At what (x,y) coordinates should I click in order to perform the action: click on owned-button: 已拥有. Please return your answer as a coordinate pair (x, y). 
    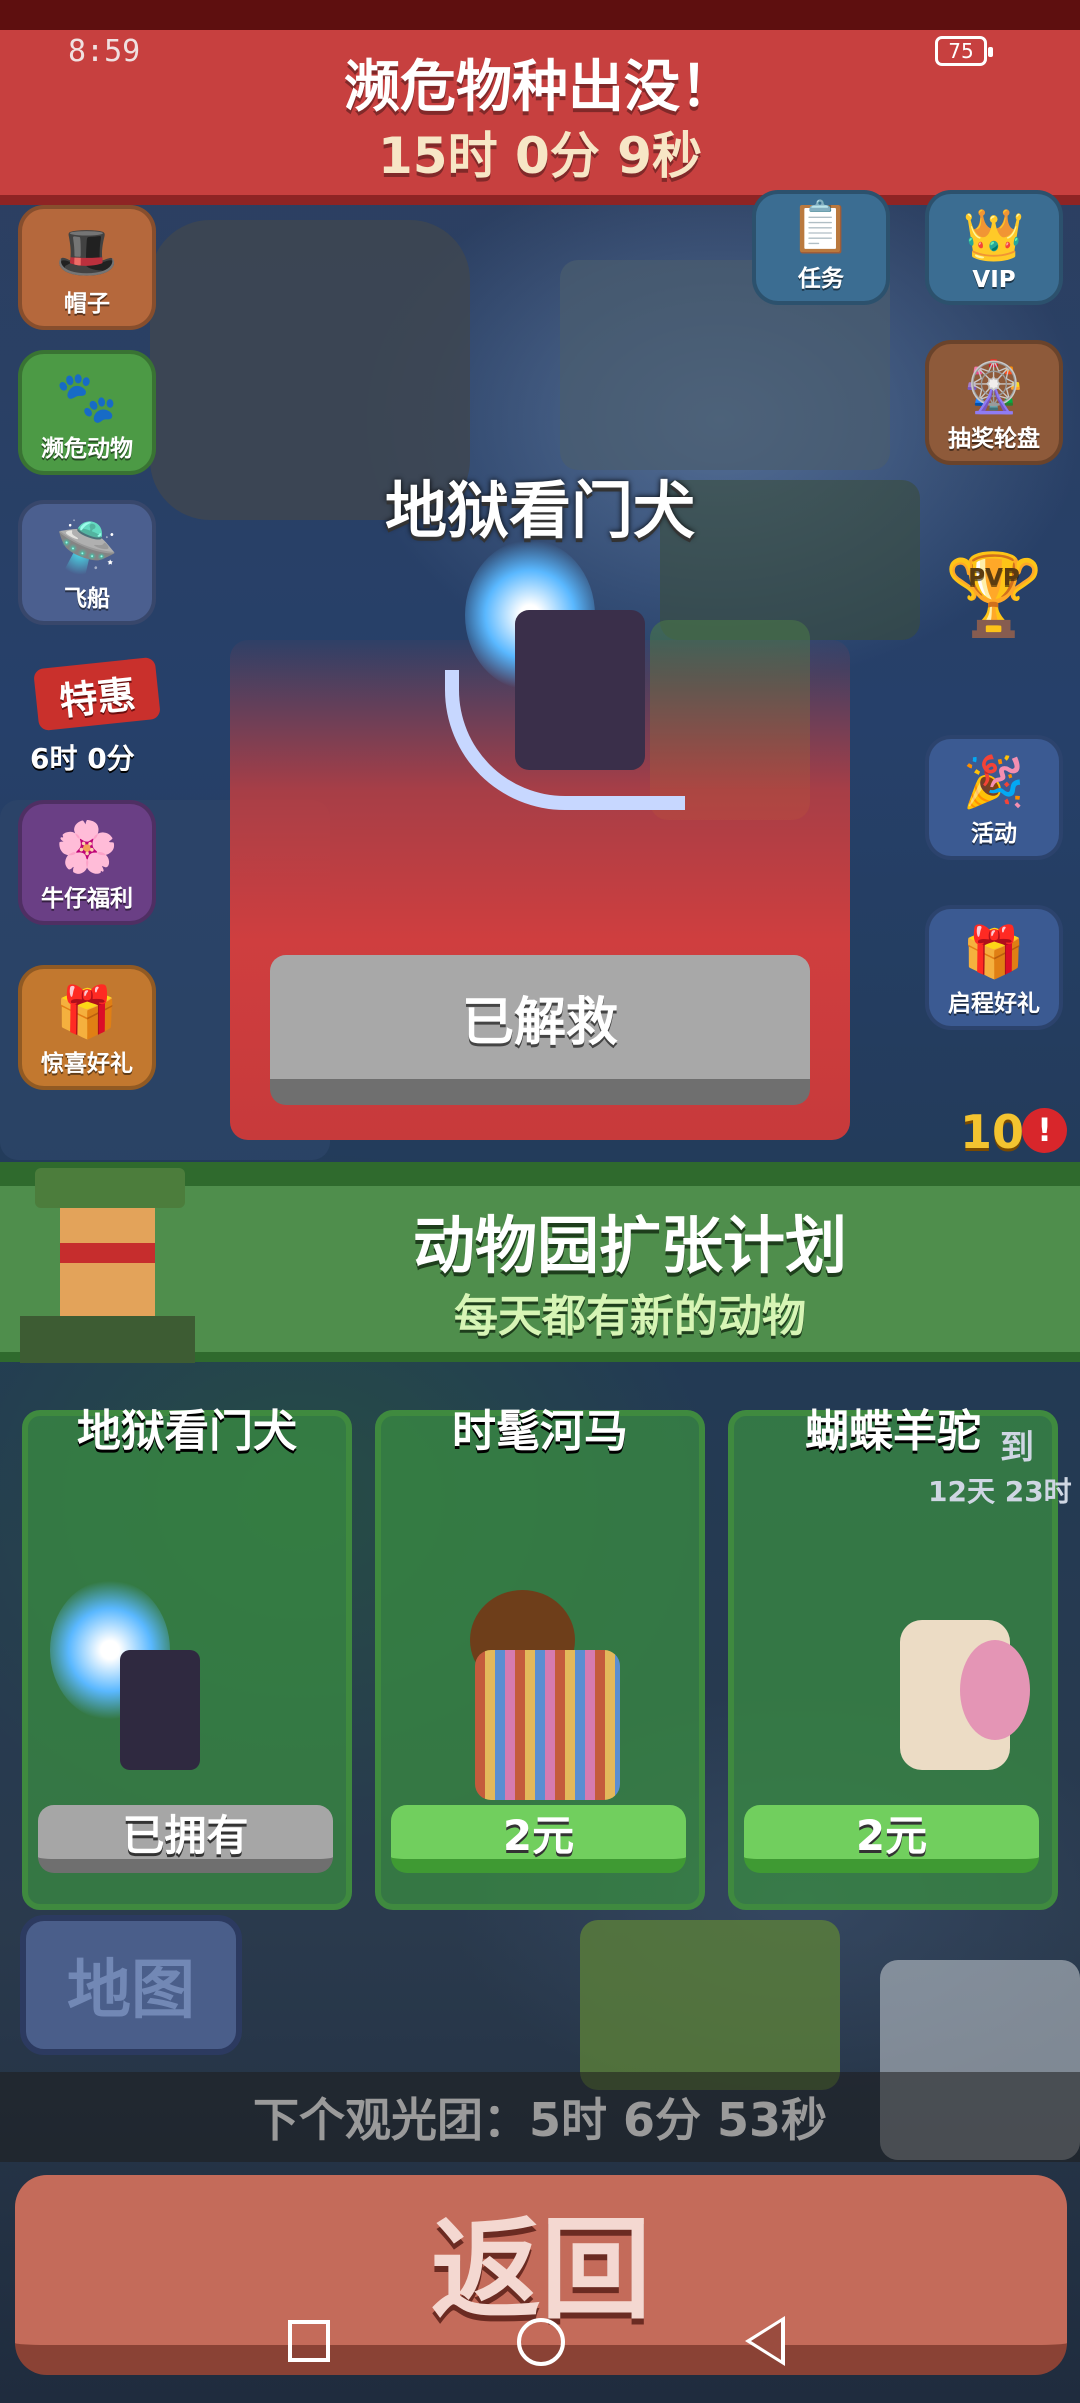
    Looking at the image, I should click on (185, 1839).